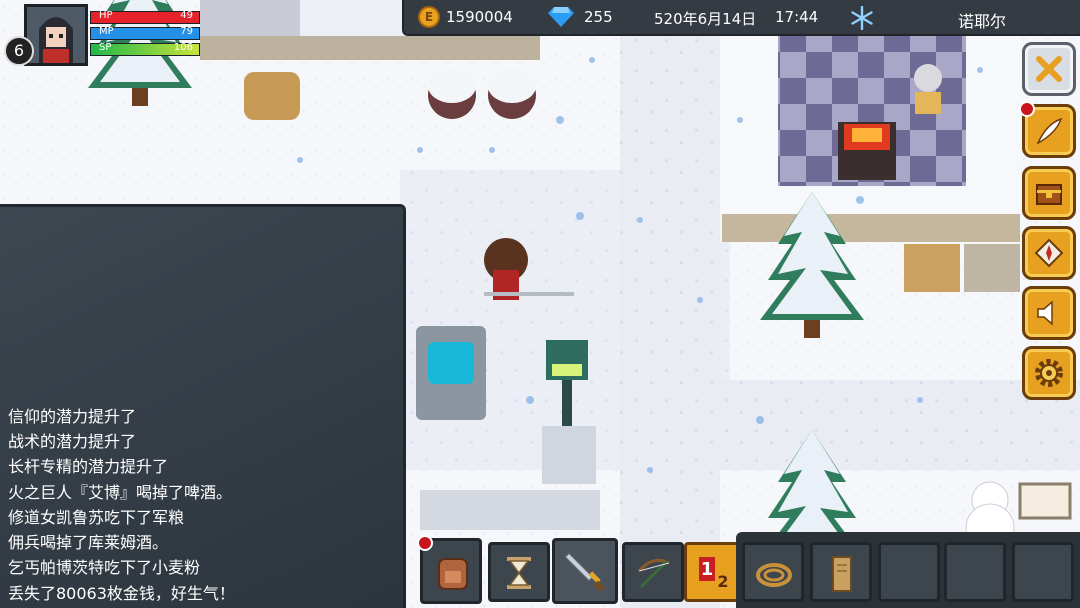  I want to click on gold-amount: 1590004, so click(479, 17).